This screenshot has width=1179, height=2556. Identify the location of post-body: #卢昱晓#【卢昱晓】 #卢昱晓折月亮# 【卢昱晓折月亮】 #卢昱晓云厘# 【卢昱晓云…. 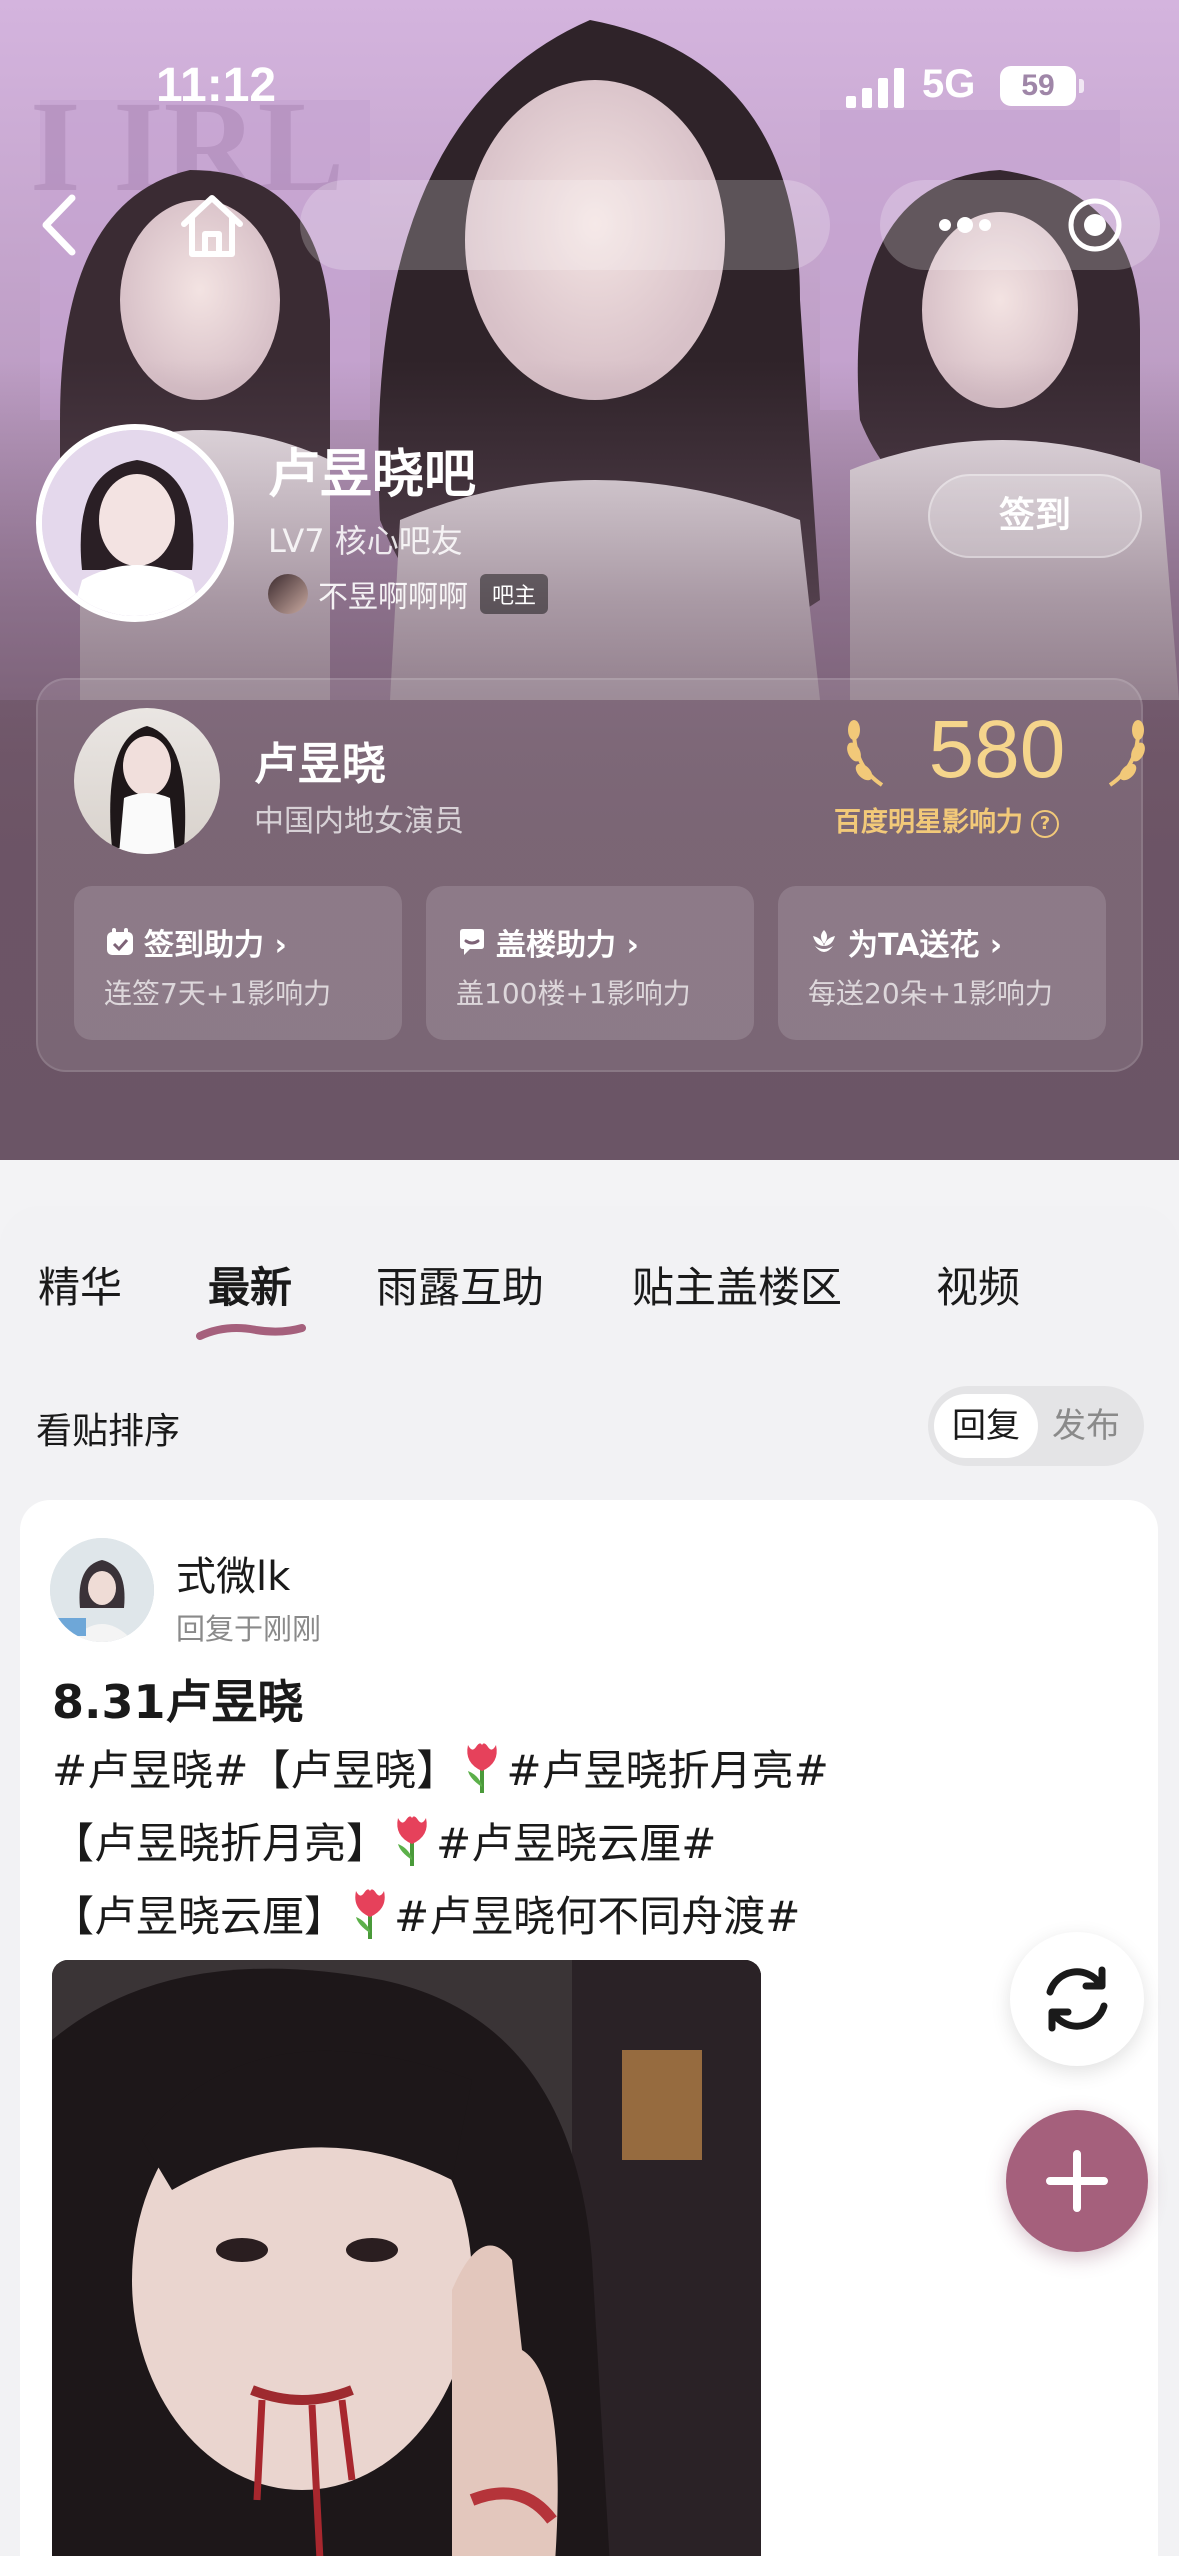
(552, 1843).